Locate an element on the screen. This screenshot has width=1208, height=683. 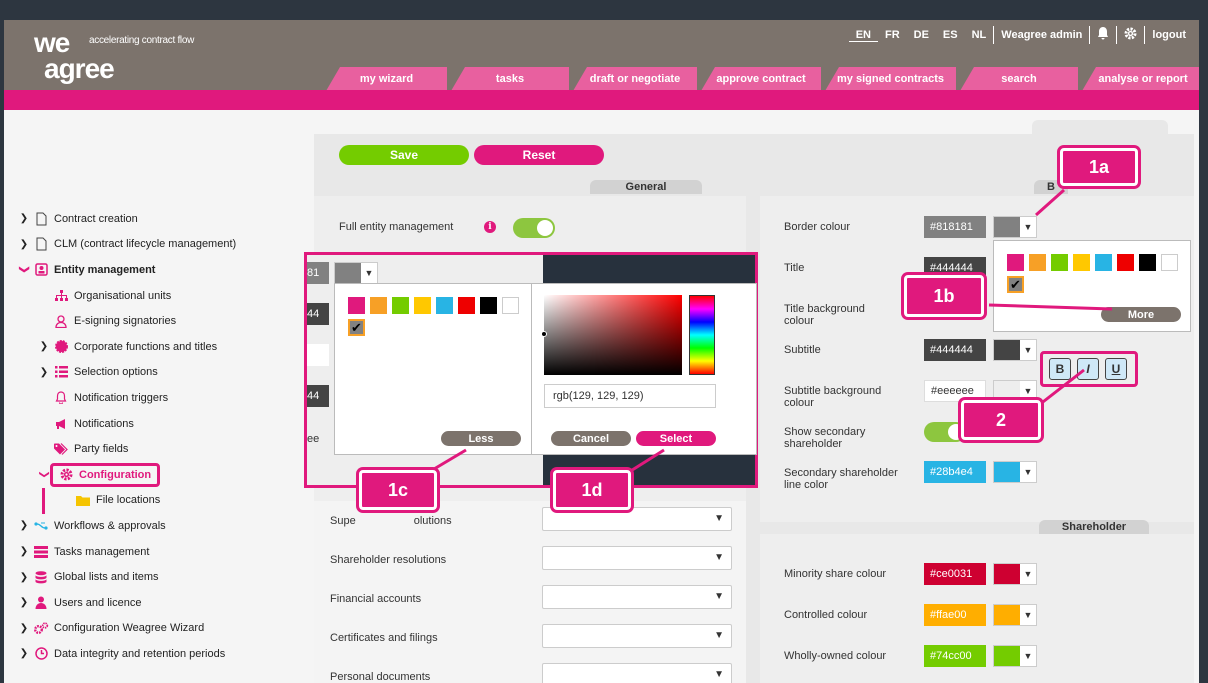
callout-1a: 1a is located at coordinates (1099, 167).